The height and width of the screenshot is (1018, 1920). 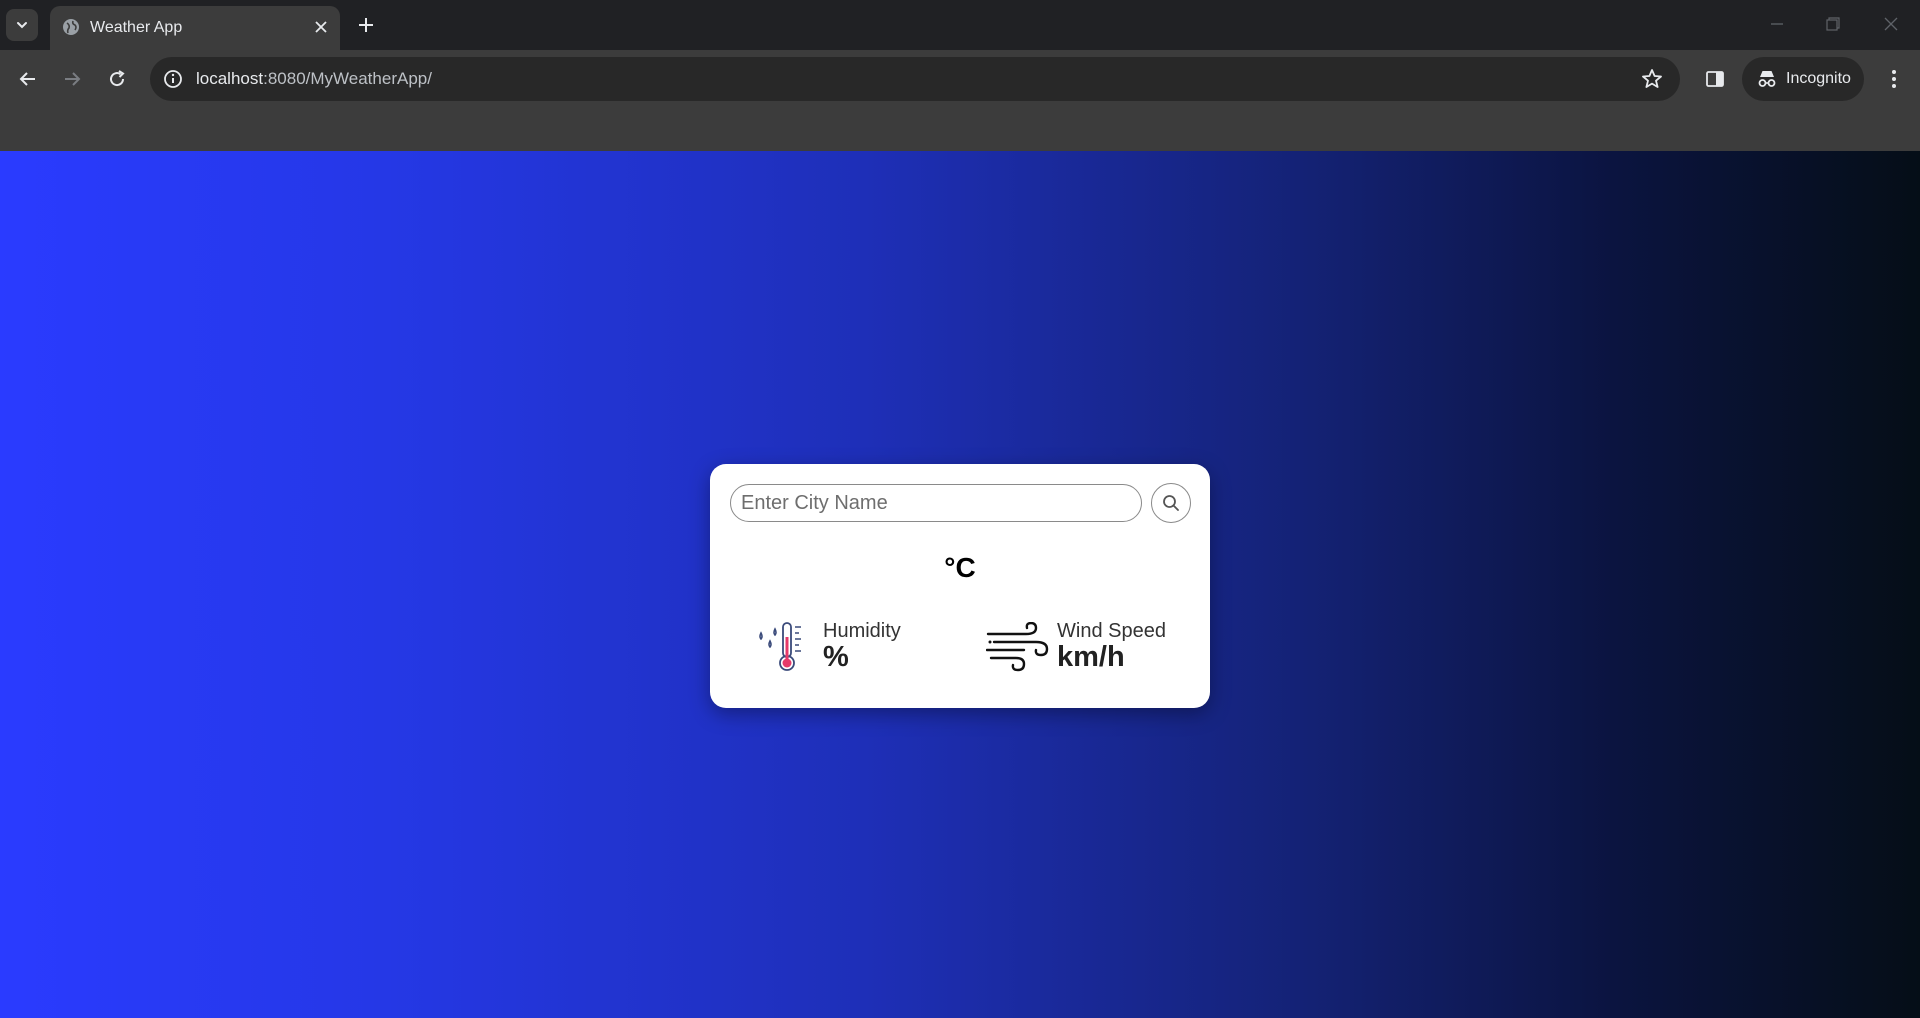 What do you see at coordinates (1091, 657) in the screenshot?
I see `wind-speed-value: km/h` at bounding box center [1091, 657].